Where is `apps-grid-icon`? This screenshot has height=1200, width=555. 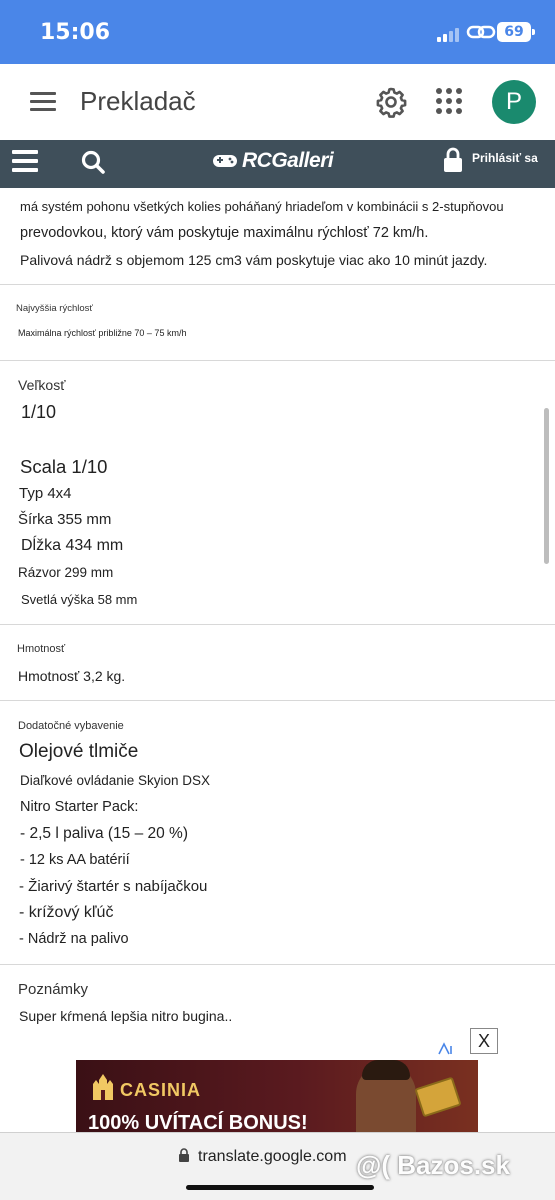
apps-grid-icon is located at coordinates (450, 102).